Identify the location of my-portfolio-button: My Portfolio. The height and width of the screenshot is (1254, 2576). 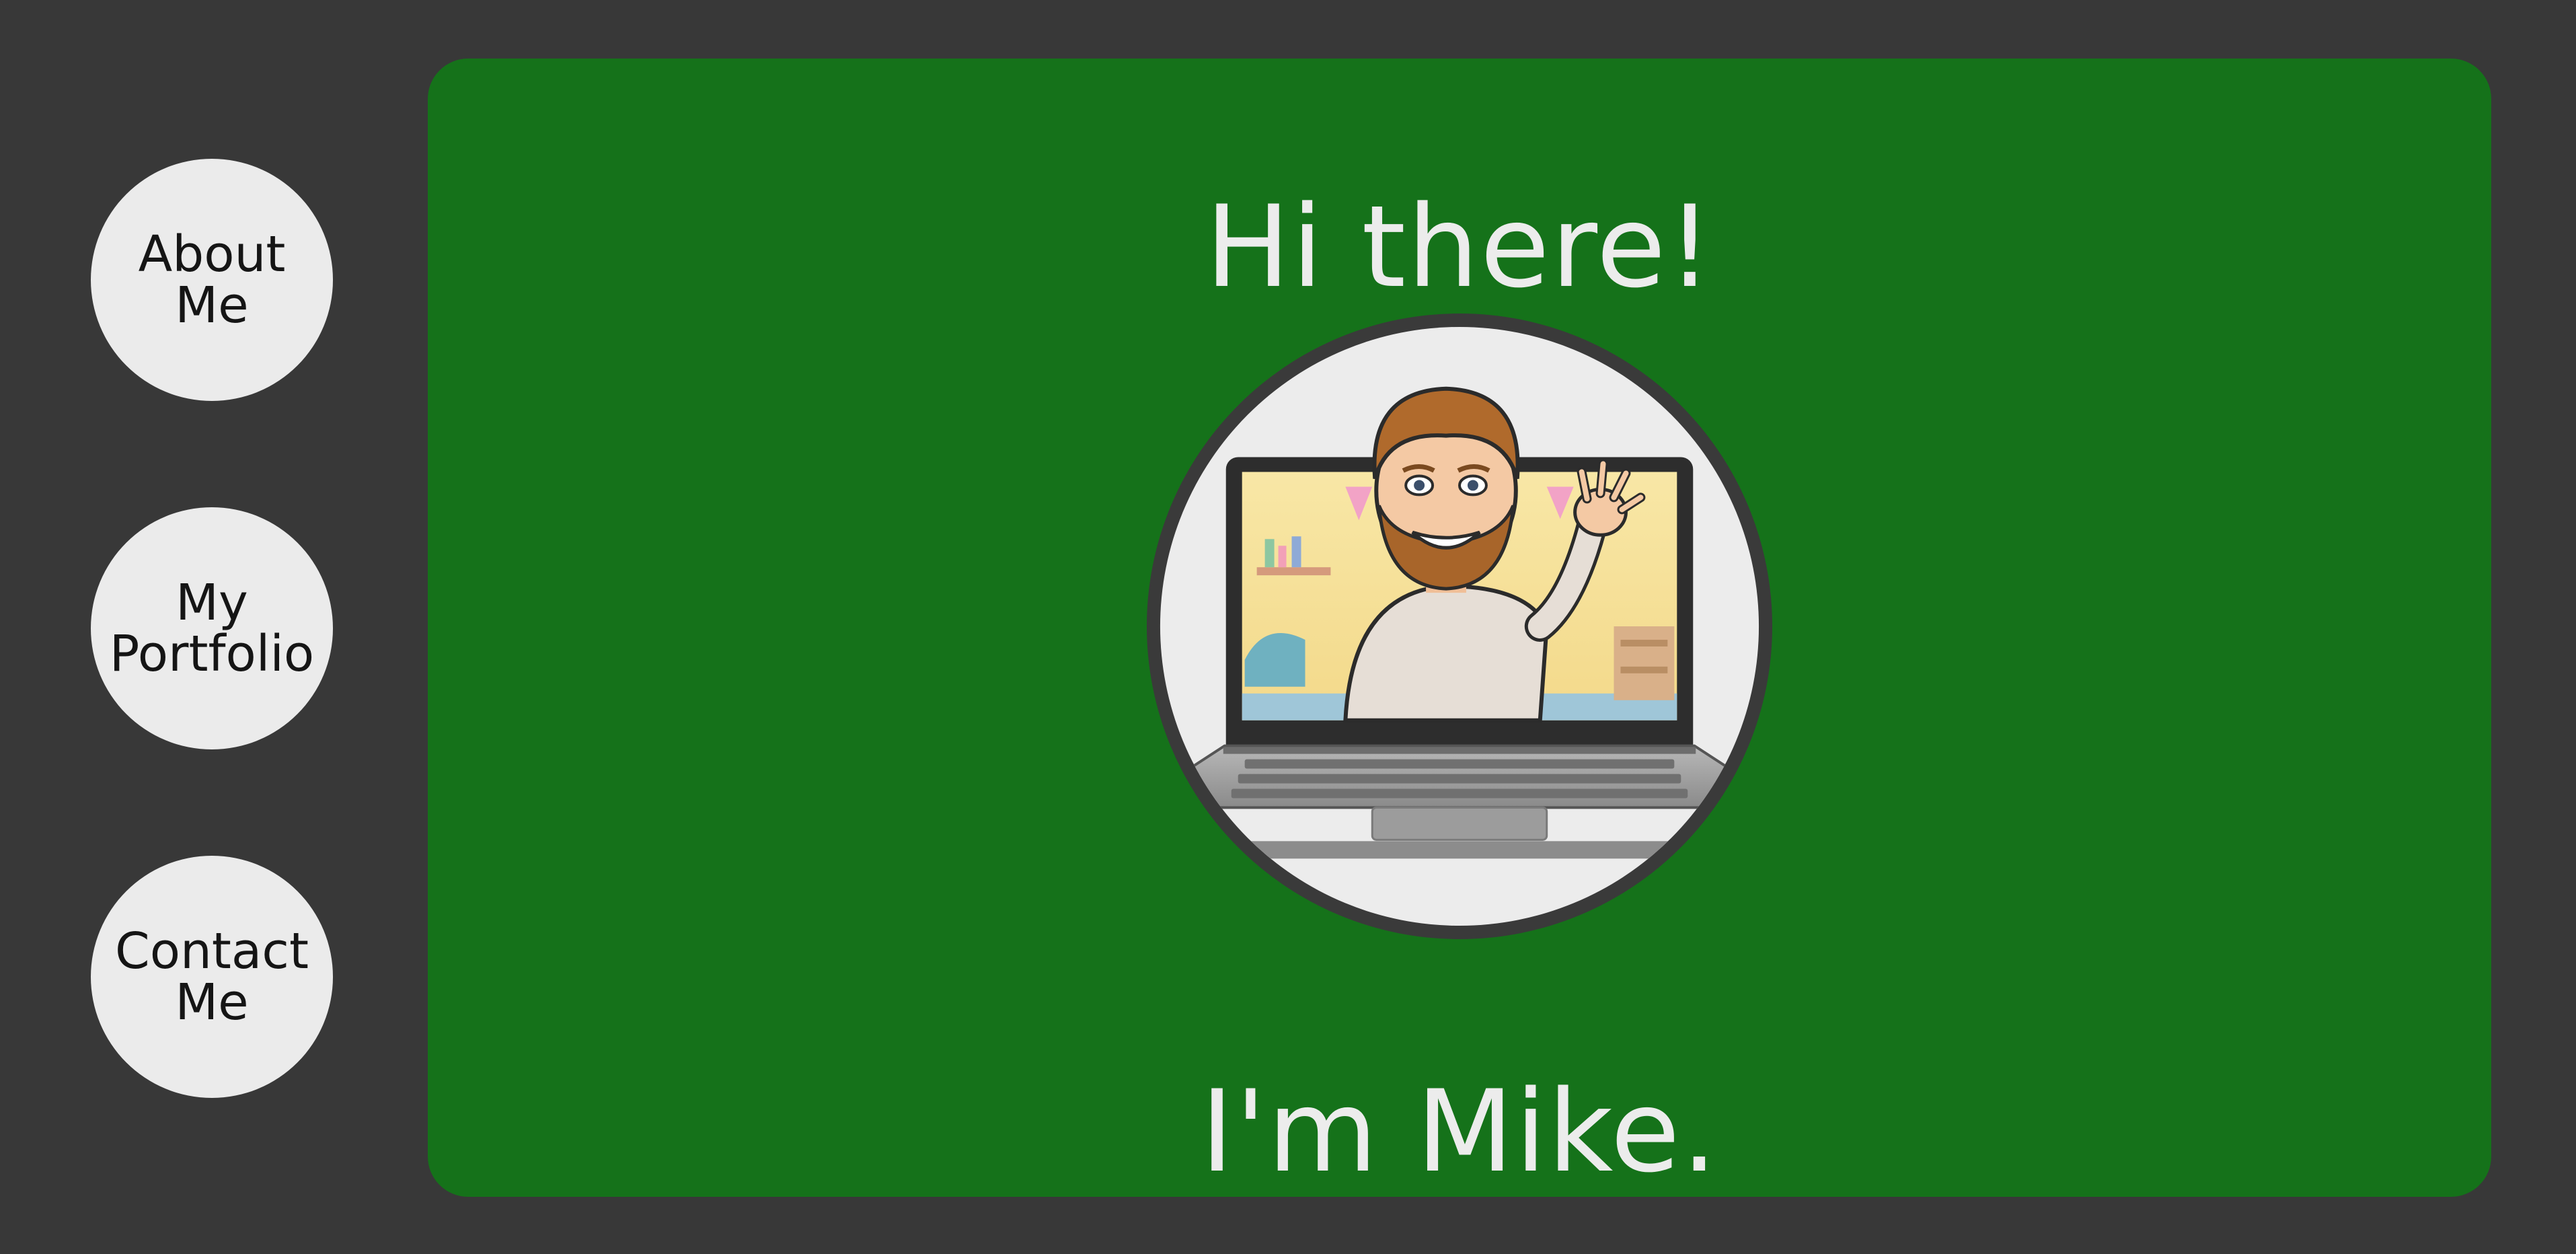
(212, 628).